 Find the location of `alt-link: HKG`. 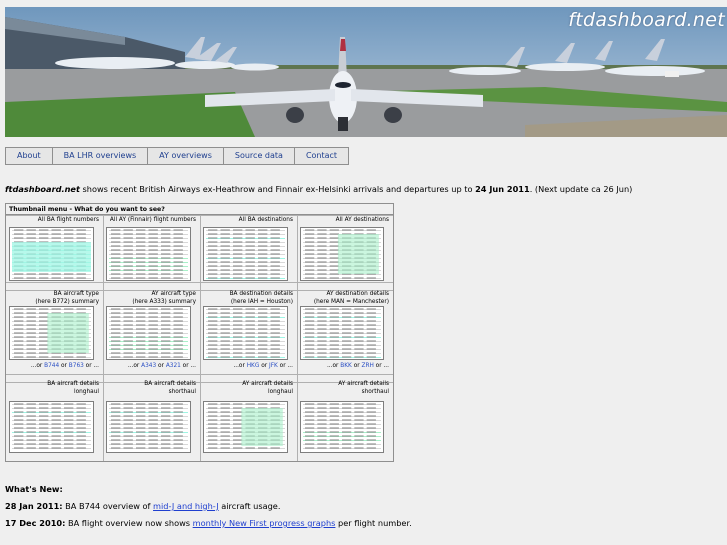

alt-link: HKG is located at coordinates (253, 366).